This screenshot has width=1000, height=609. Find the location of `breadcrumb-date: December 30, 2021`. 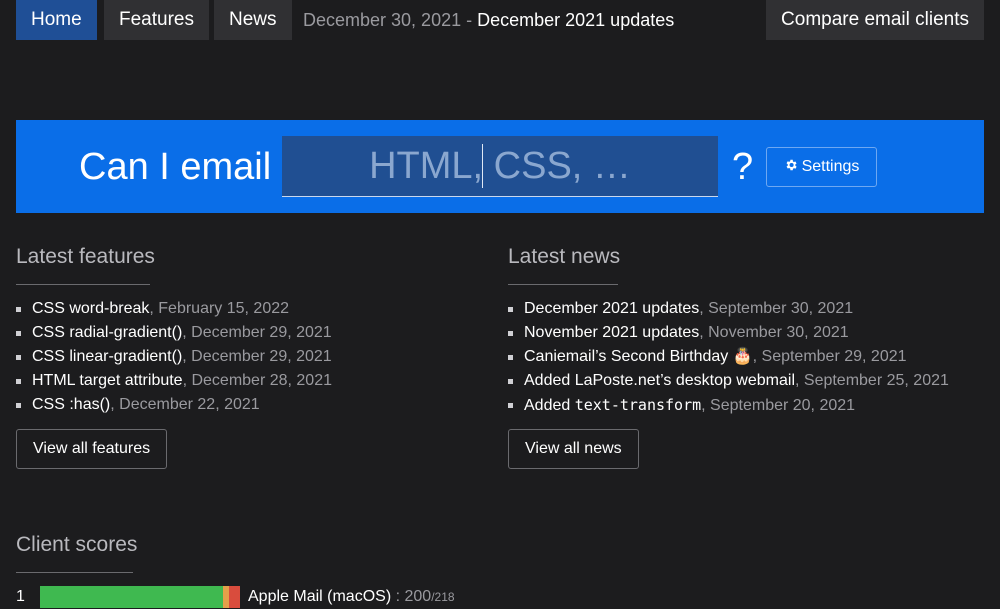

breadcrumb-date: December 30, 2021 is located at coordinates (382, 20).